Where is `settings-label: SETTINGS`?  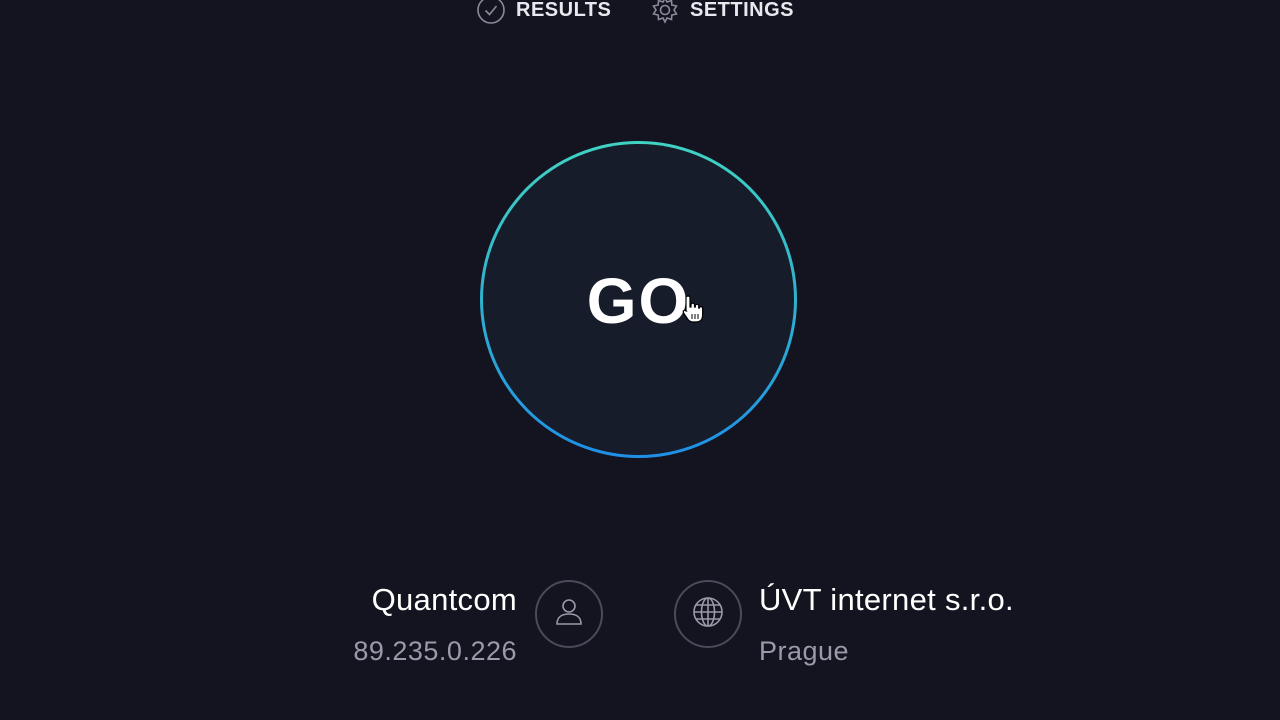 settings-label: SETTINGS is located at coordinates (742, 10).